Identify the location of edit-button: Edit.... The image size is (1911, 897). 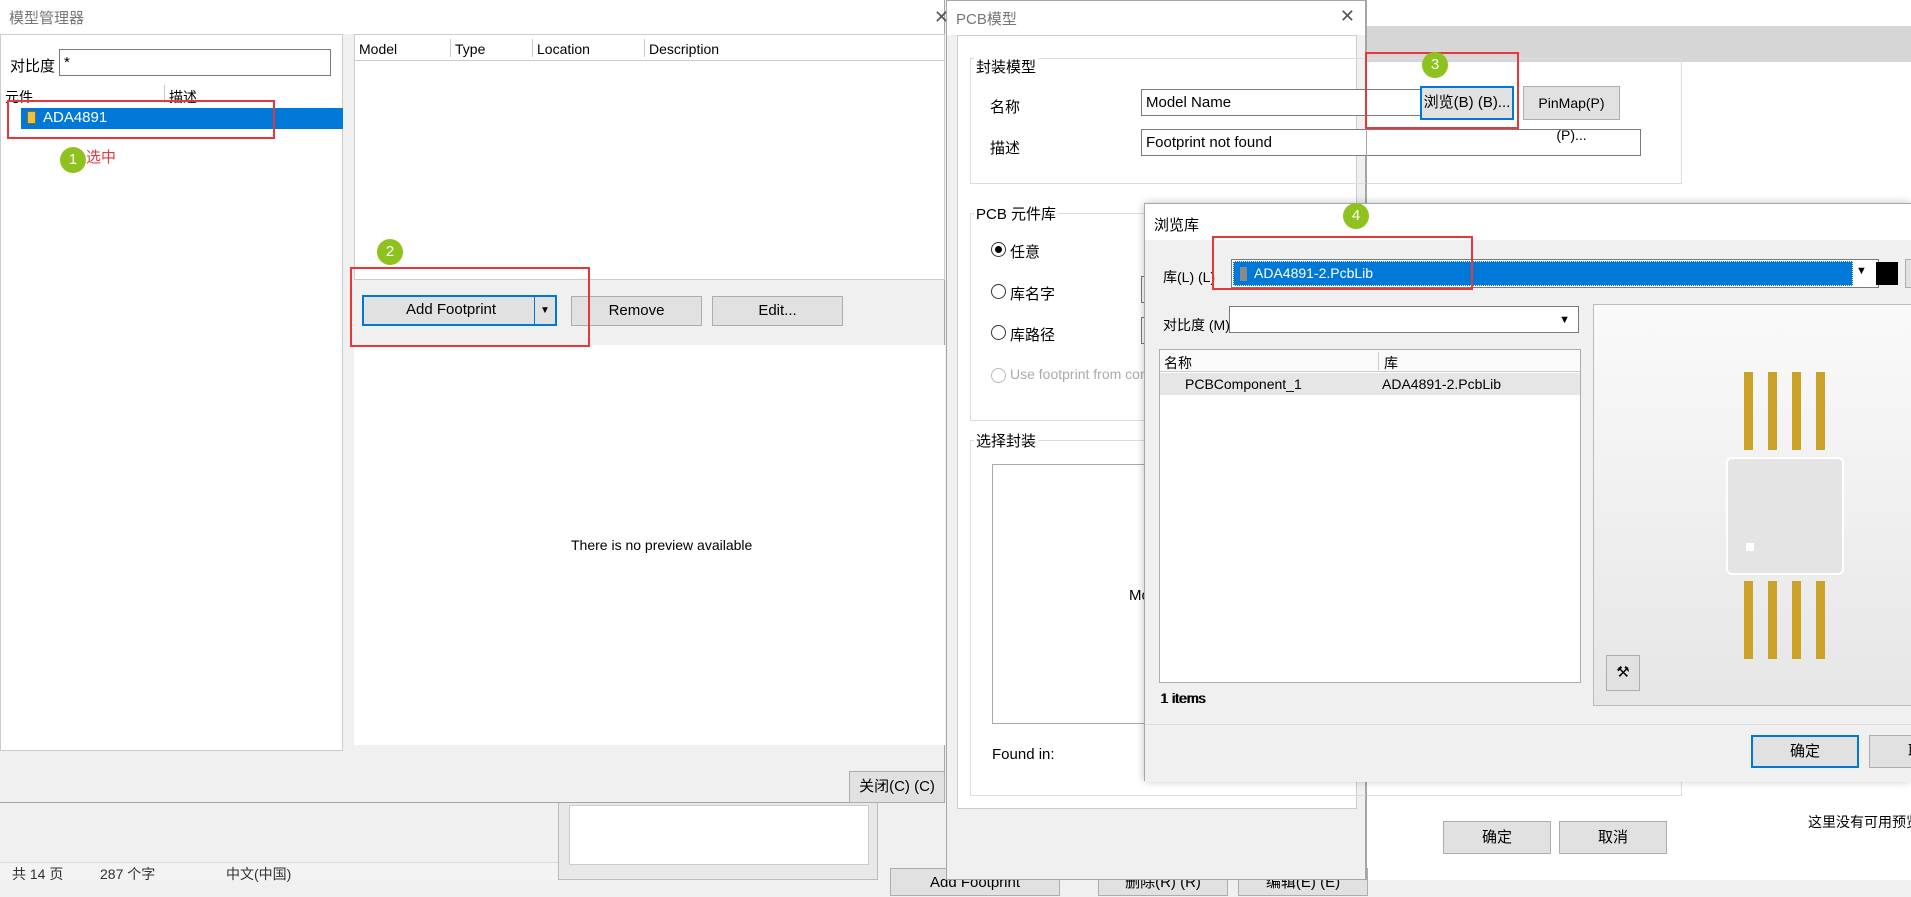
(777, 311).